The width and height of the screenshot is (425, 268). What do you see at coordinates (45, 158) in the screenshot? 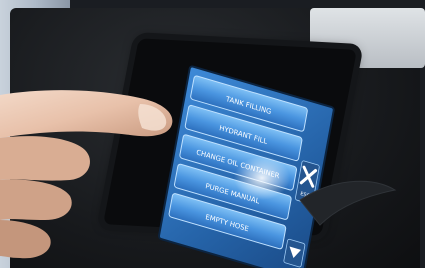
I see `middle-finger` at bounding box center [45, 158].